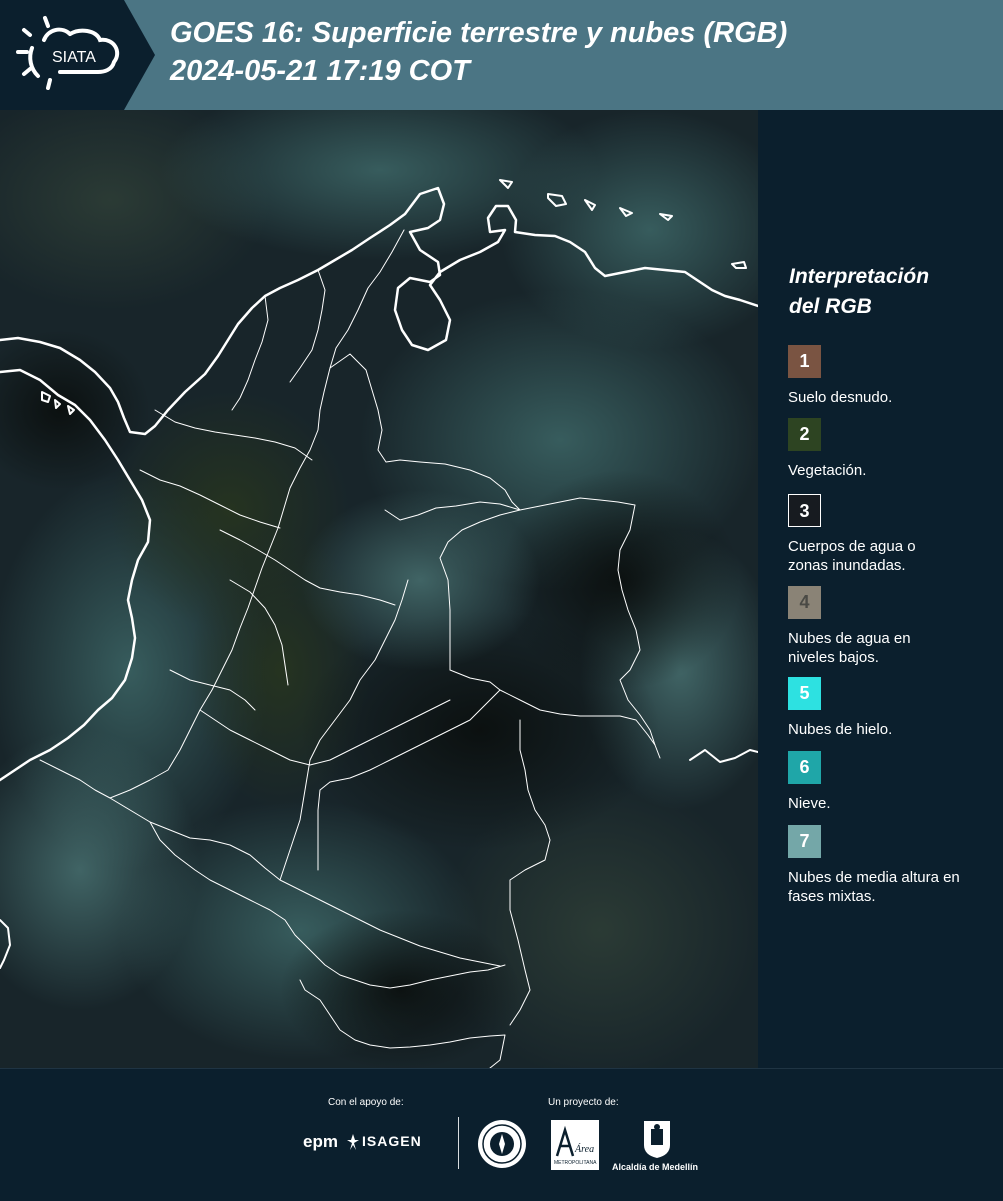 The image size is (1003, 1201). I want to click on legend-item-2: 2 Vegetación., so click(893, 449).